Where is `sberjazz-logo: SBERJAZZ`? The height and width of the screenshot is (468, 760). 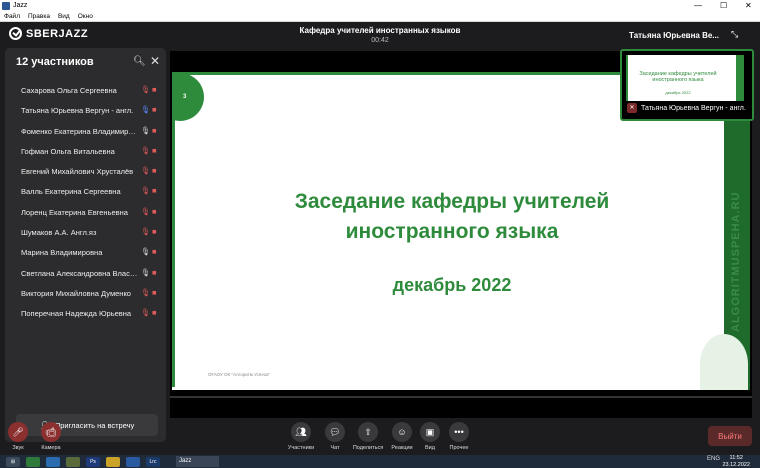 sberjazz-logo: SBERJAZZ is located at coordinates (48, 33).